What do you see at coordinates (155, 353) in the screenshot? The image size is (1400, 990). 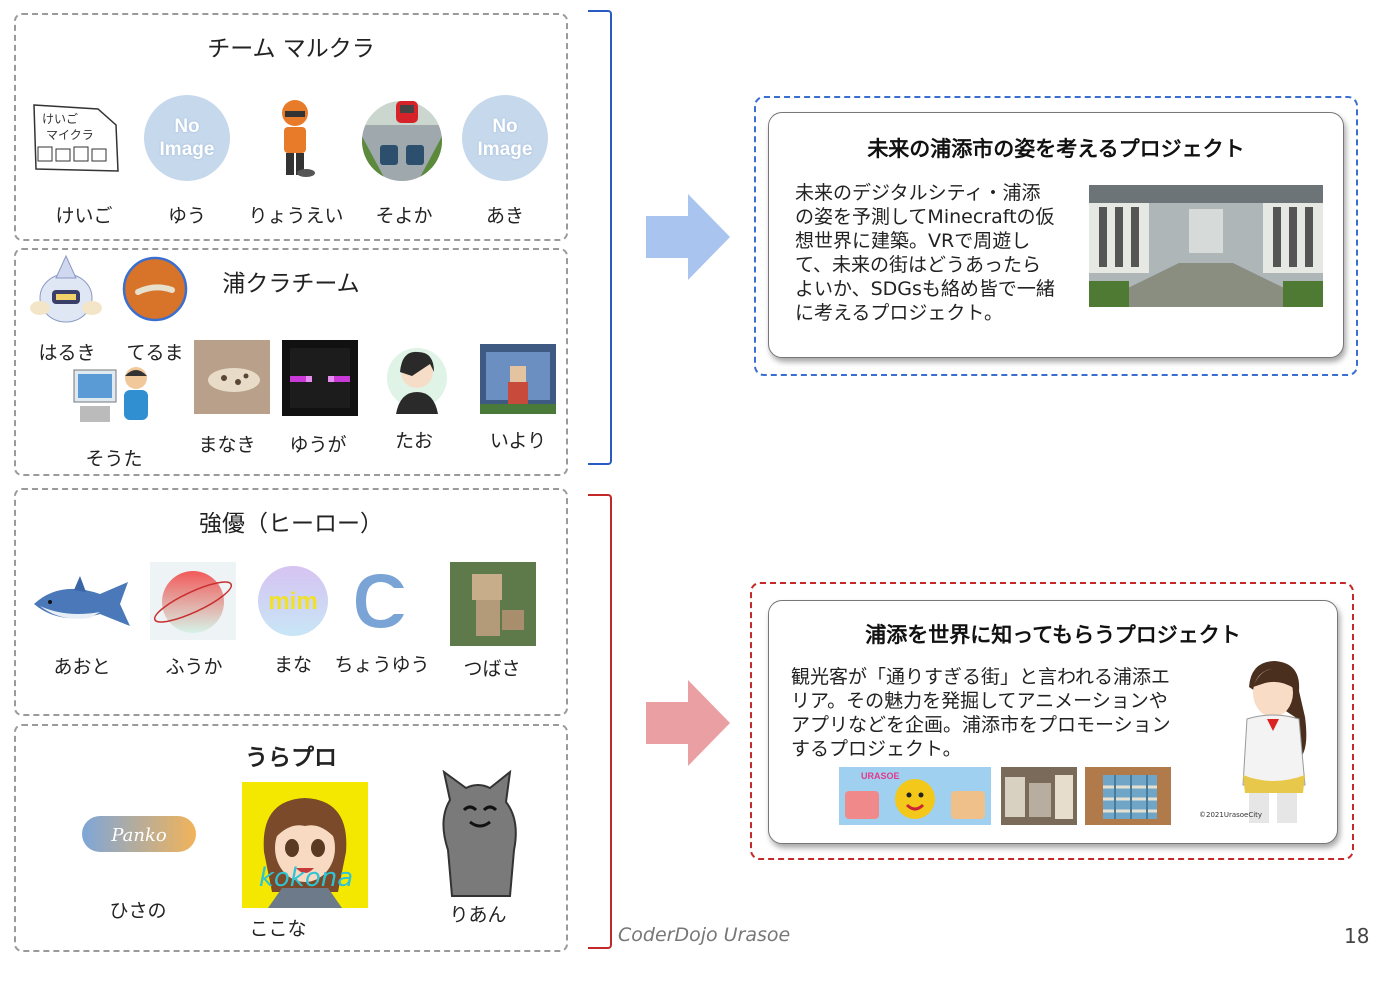 I see `member-name: てるま` at bounding box center [155, 353].